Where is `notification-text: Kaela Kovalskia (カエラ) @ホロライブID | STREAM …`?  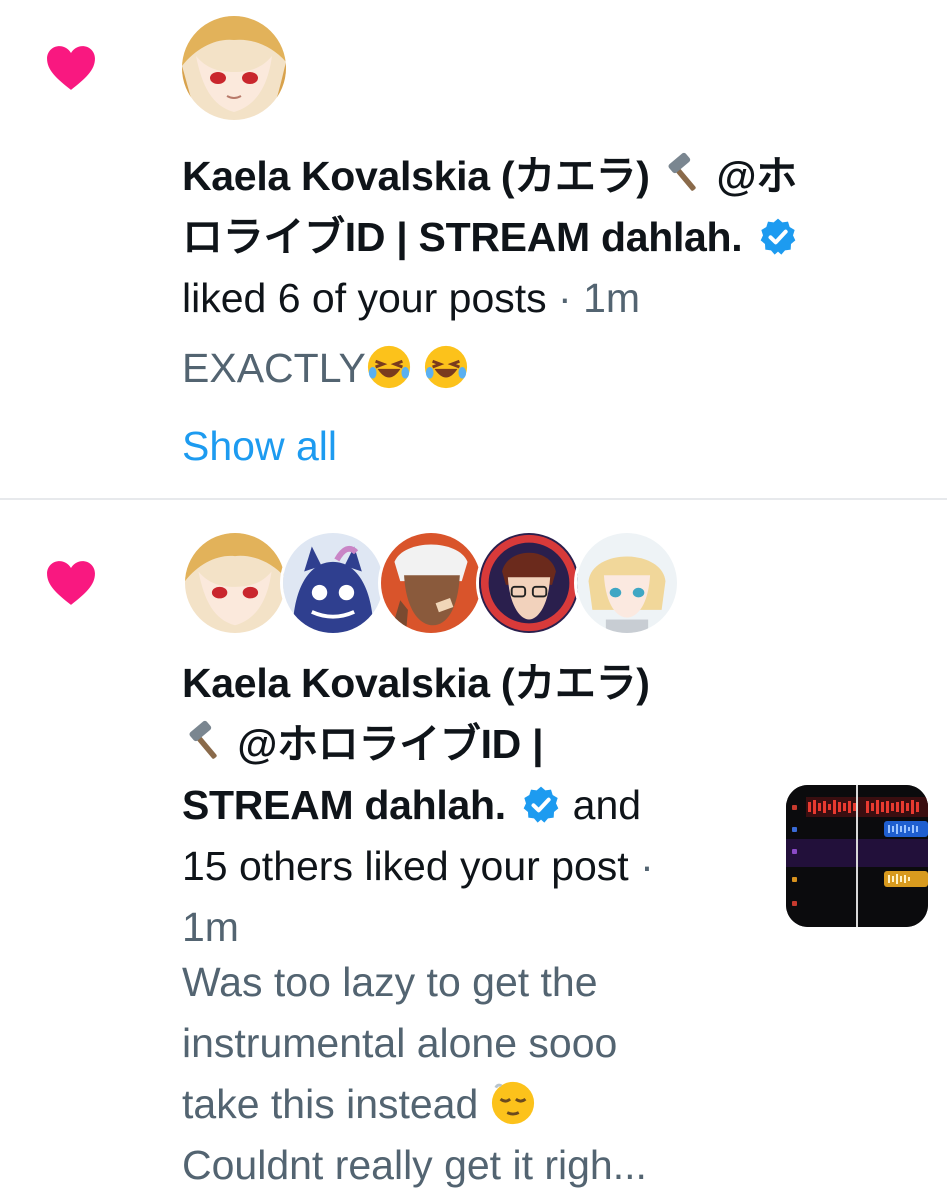 notification-text: Kaela Kovalskia (カエラ) @ホロライブID | STREAM … is located at coordinates (418, 805).